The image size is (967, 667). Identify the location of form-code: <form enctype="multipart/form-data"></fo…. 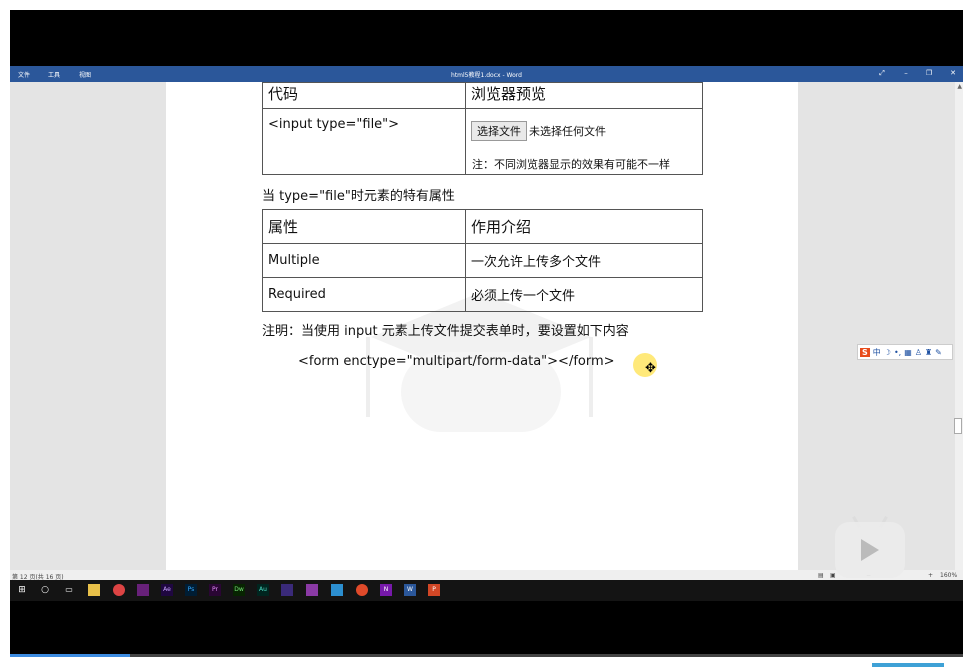
(456, 361).